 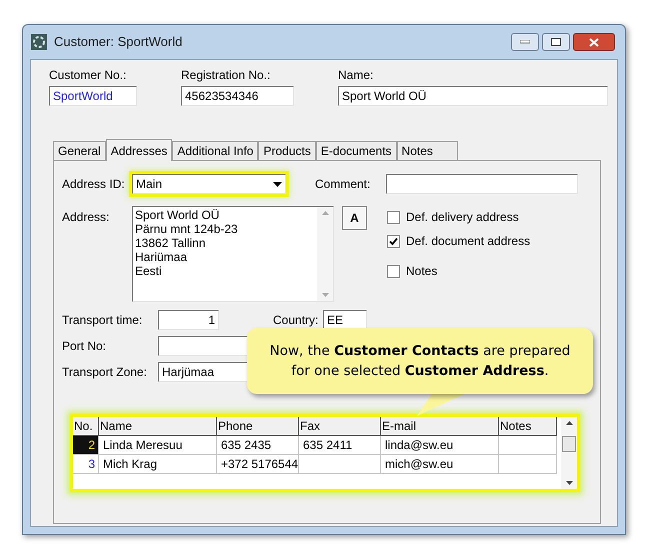 I want to click on checkbox-label: Def. delivery address, so click(x=462, y=217).